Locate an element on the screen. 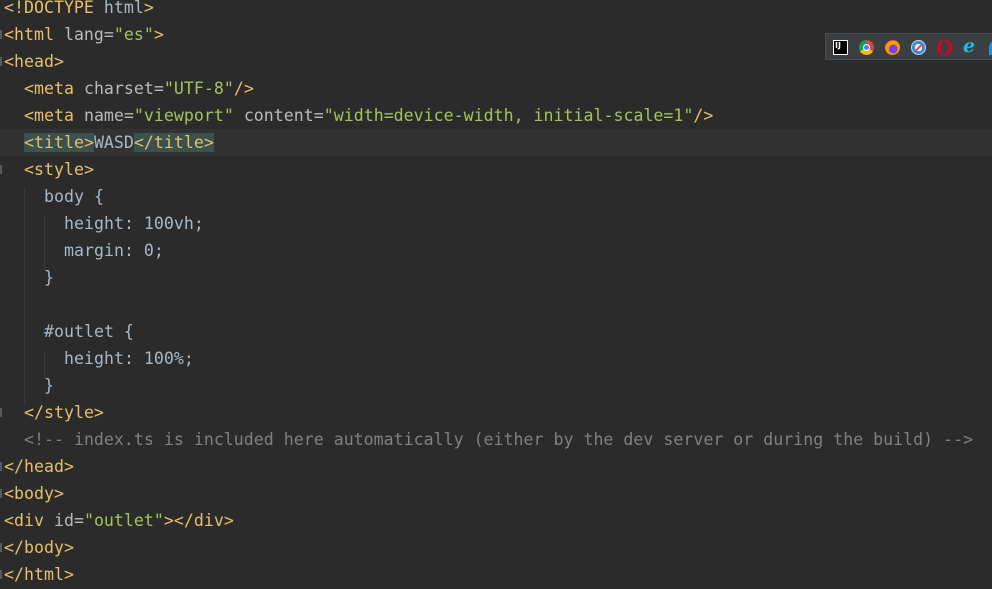 The image size is (992, 589). css-selector: body { is located at coordinates (74, 196).